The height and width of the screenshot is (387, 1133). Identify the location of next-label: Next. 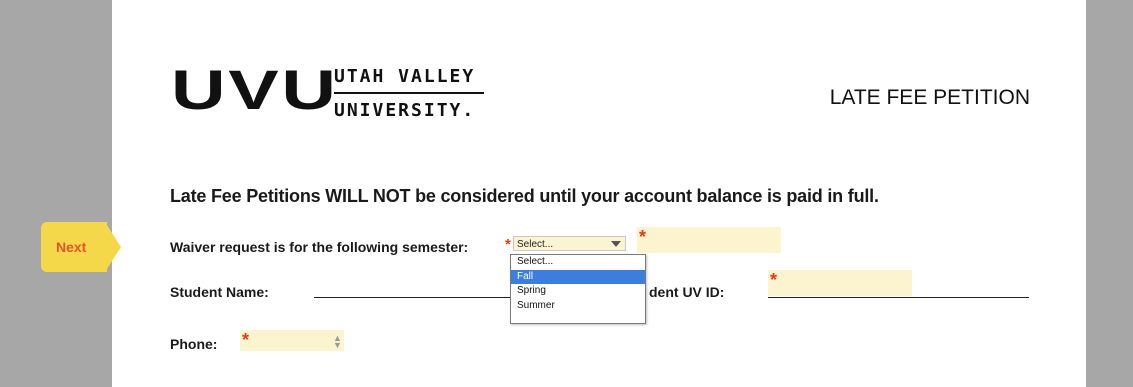
(71, 247).